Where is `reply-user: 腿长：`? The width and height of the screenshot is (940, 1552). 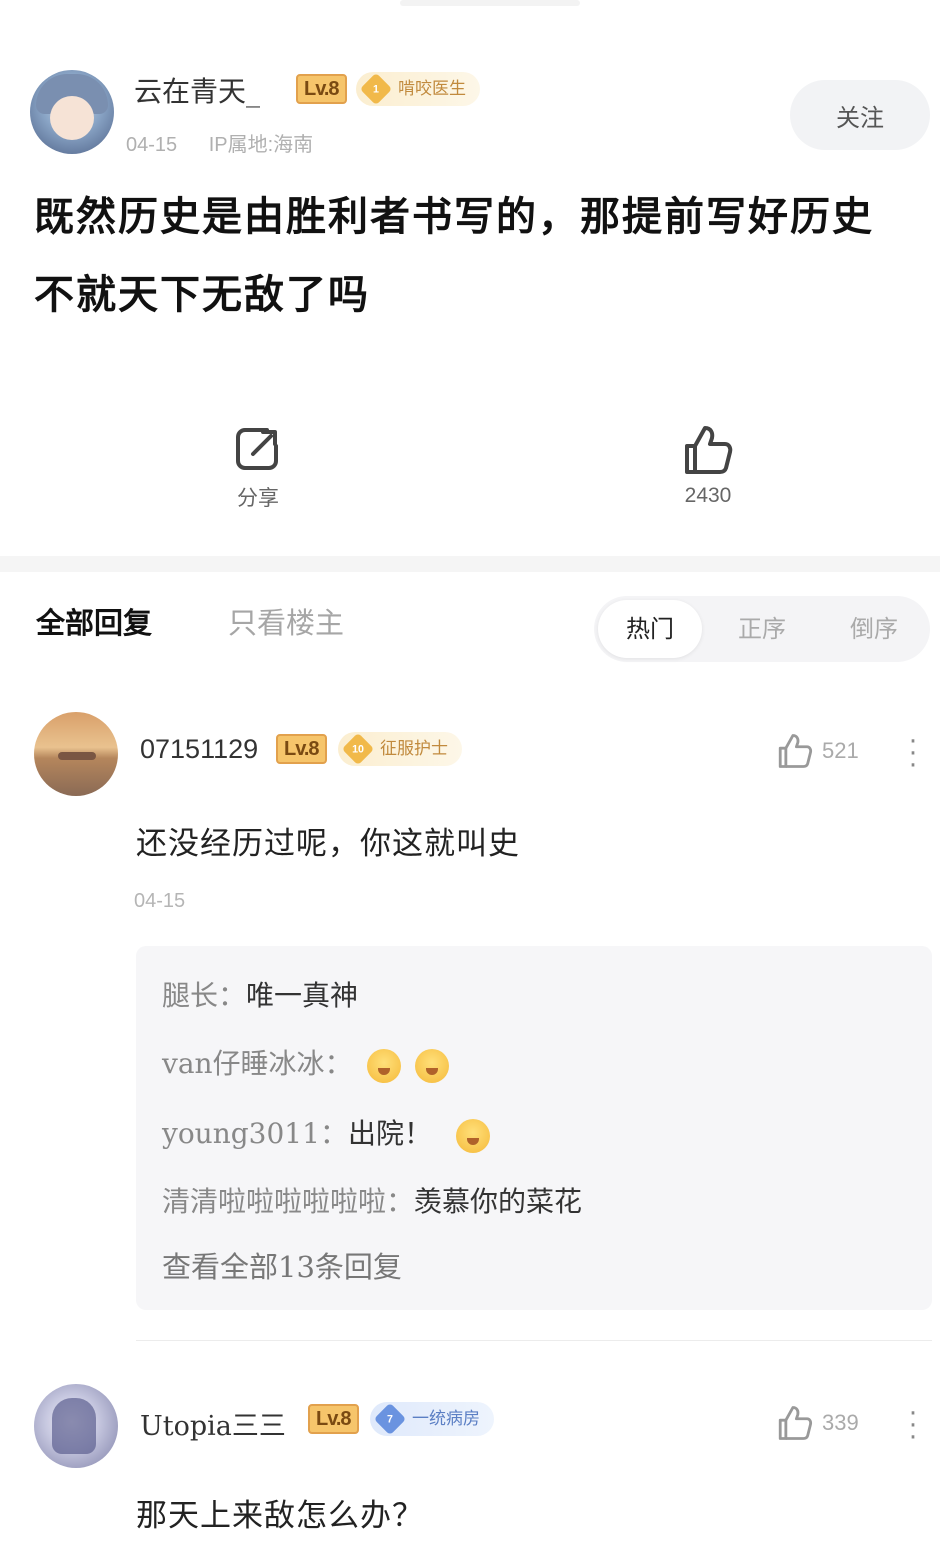
reply-user: 腿长： is located at coordinates (204, 995).